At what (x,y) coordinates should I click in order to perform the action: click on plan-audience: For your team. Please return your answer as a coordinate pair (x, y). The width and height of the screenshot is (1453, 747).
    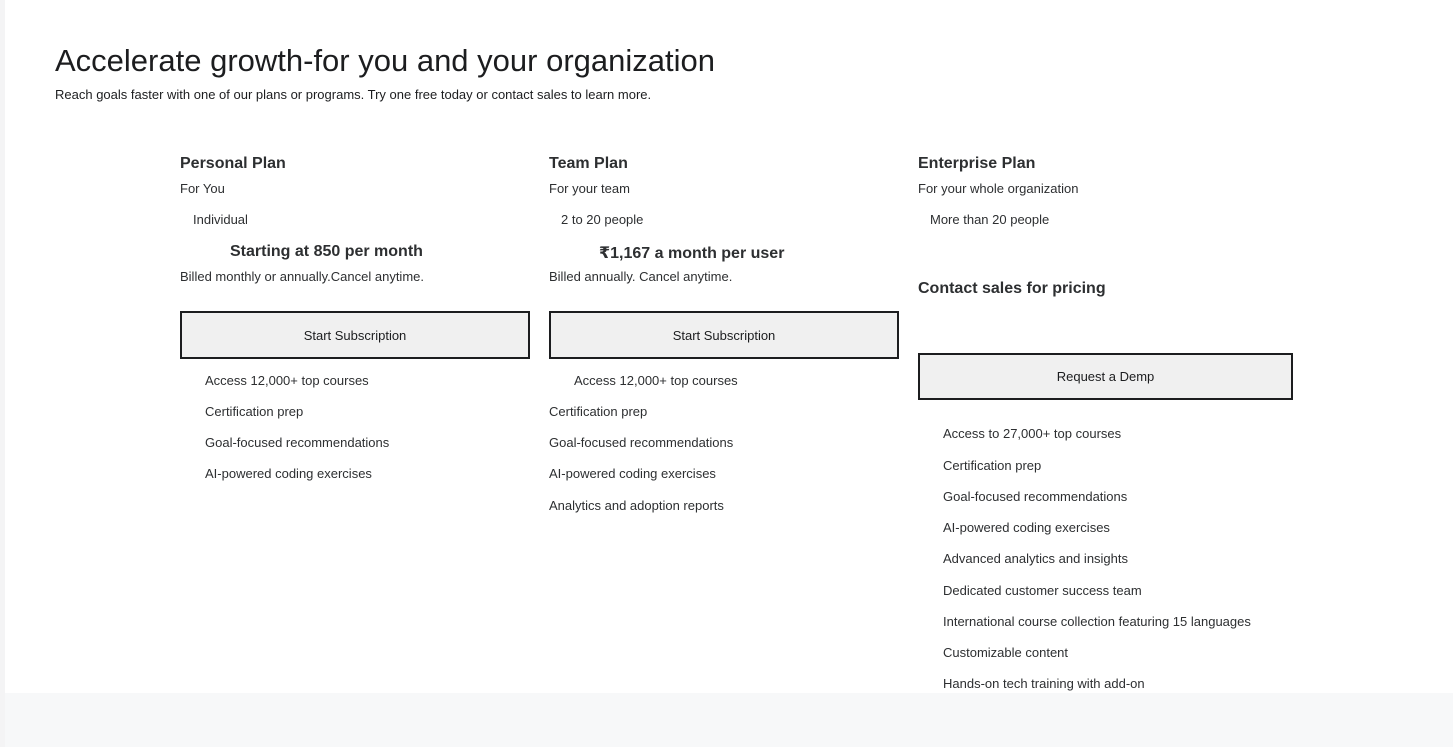
    Looking at the image, I should click on (589, 188).